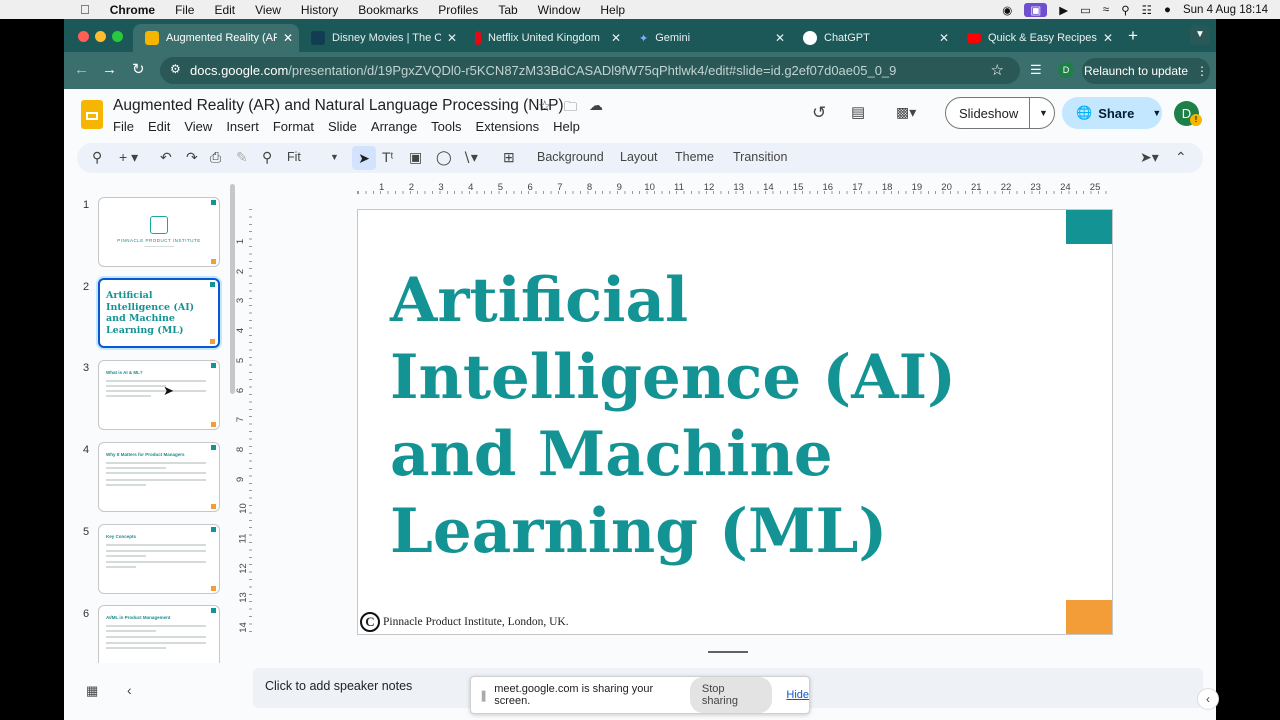  What do you see at coordinates (394, 126) in the screenshot?
I see `docs-menu-arrange: Arrange` at bounding box center [394, 126].